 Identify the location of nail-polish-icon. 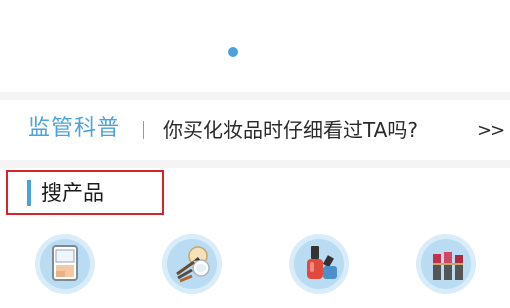
(322, 262).